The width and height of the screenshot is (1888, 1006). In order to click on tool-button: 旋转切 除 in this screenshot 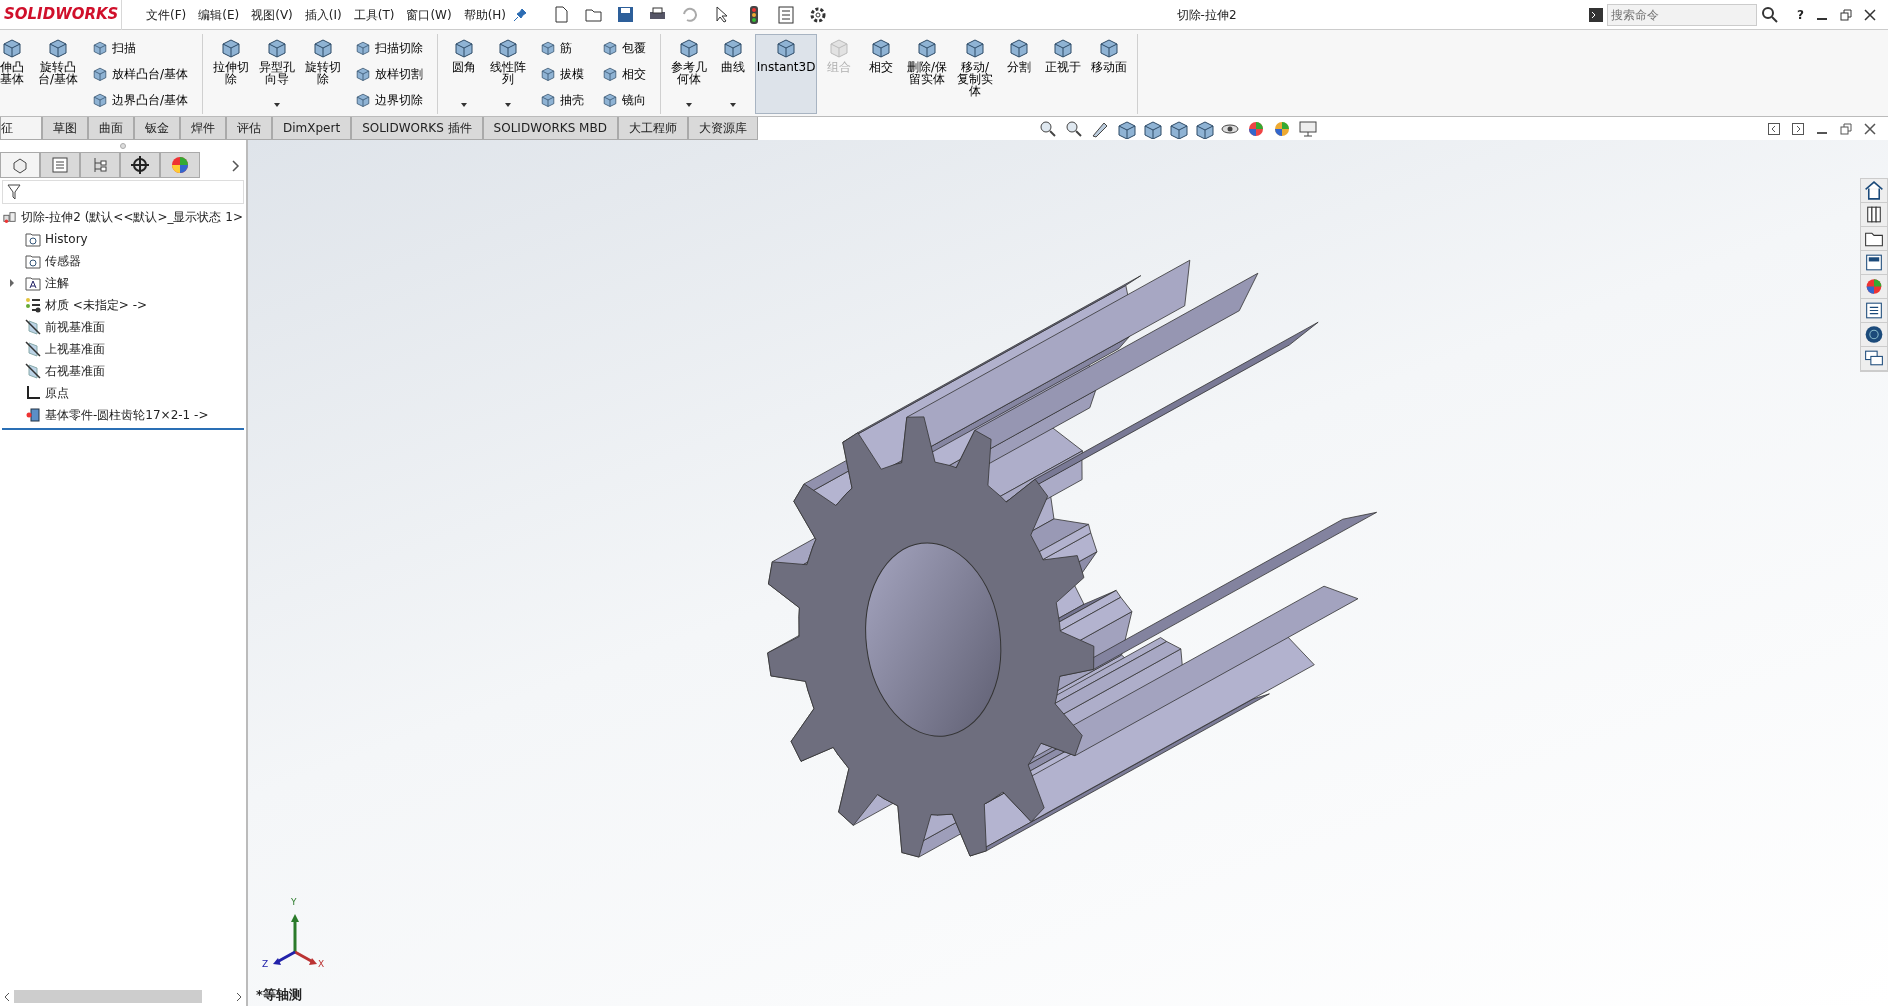, I will do `click(323, 74)`.